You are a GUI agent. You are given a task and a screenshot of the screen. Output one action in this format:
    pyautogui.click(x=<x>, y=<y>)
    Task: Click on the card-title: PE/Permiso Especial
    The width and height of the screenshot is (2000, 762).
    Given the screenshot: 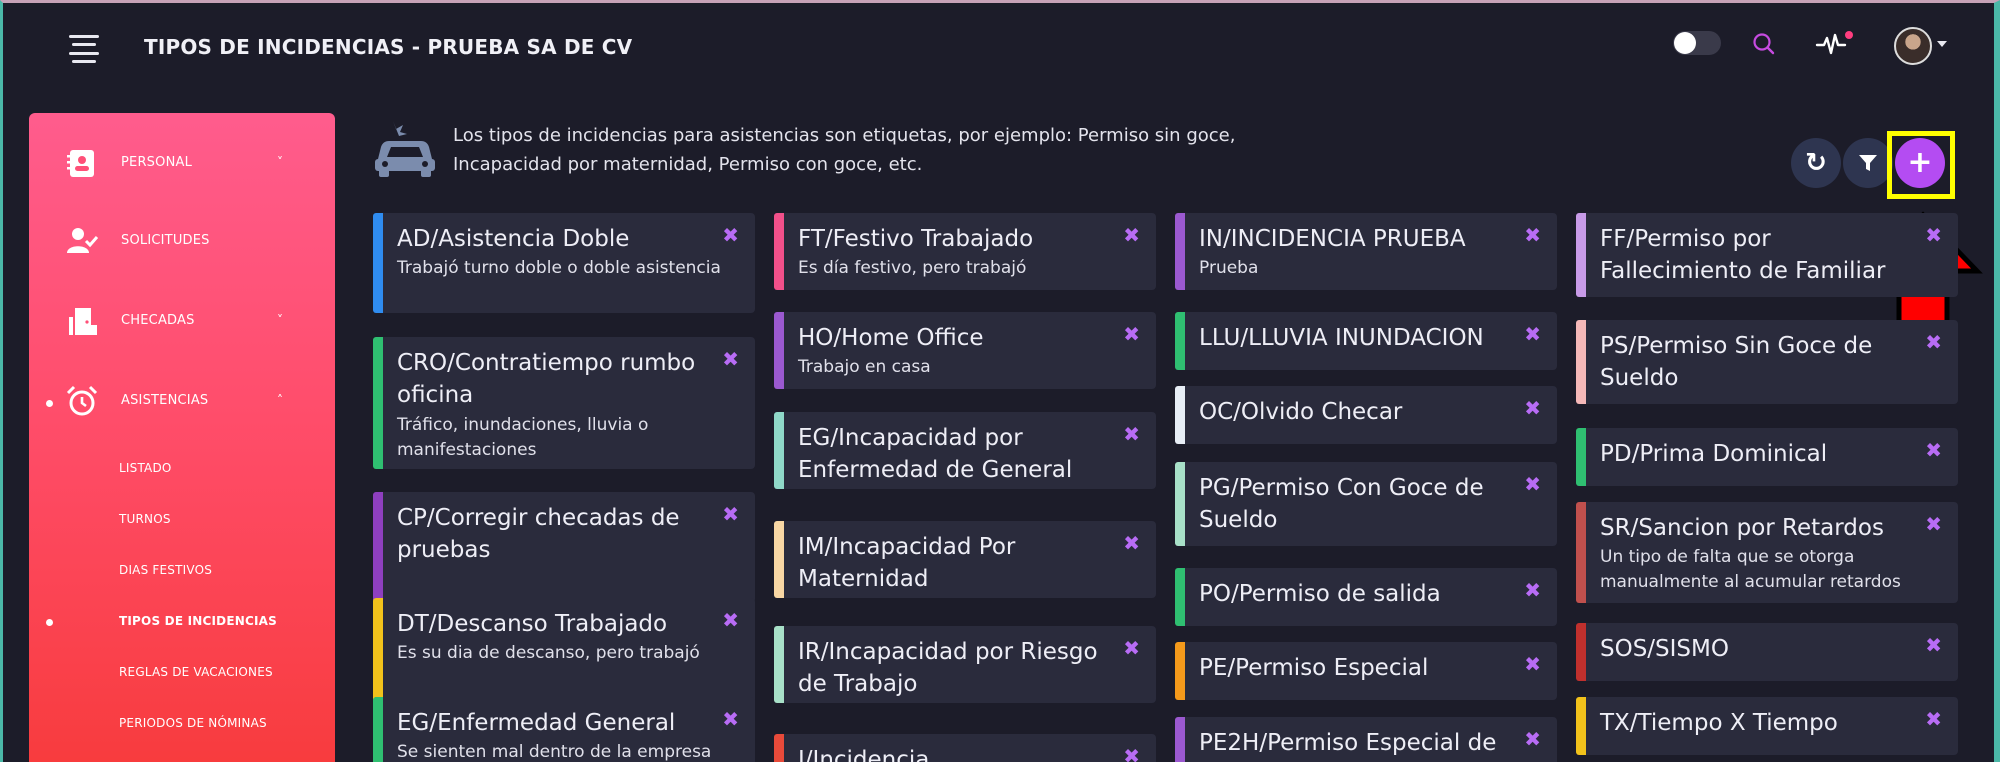 What is the action you would take?
    pyautogui.click(x=1314, y=668)
    